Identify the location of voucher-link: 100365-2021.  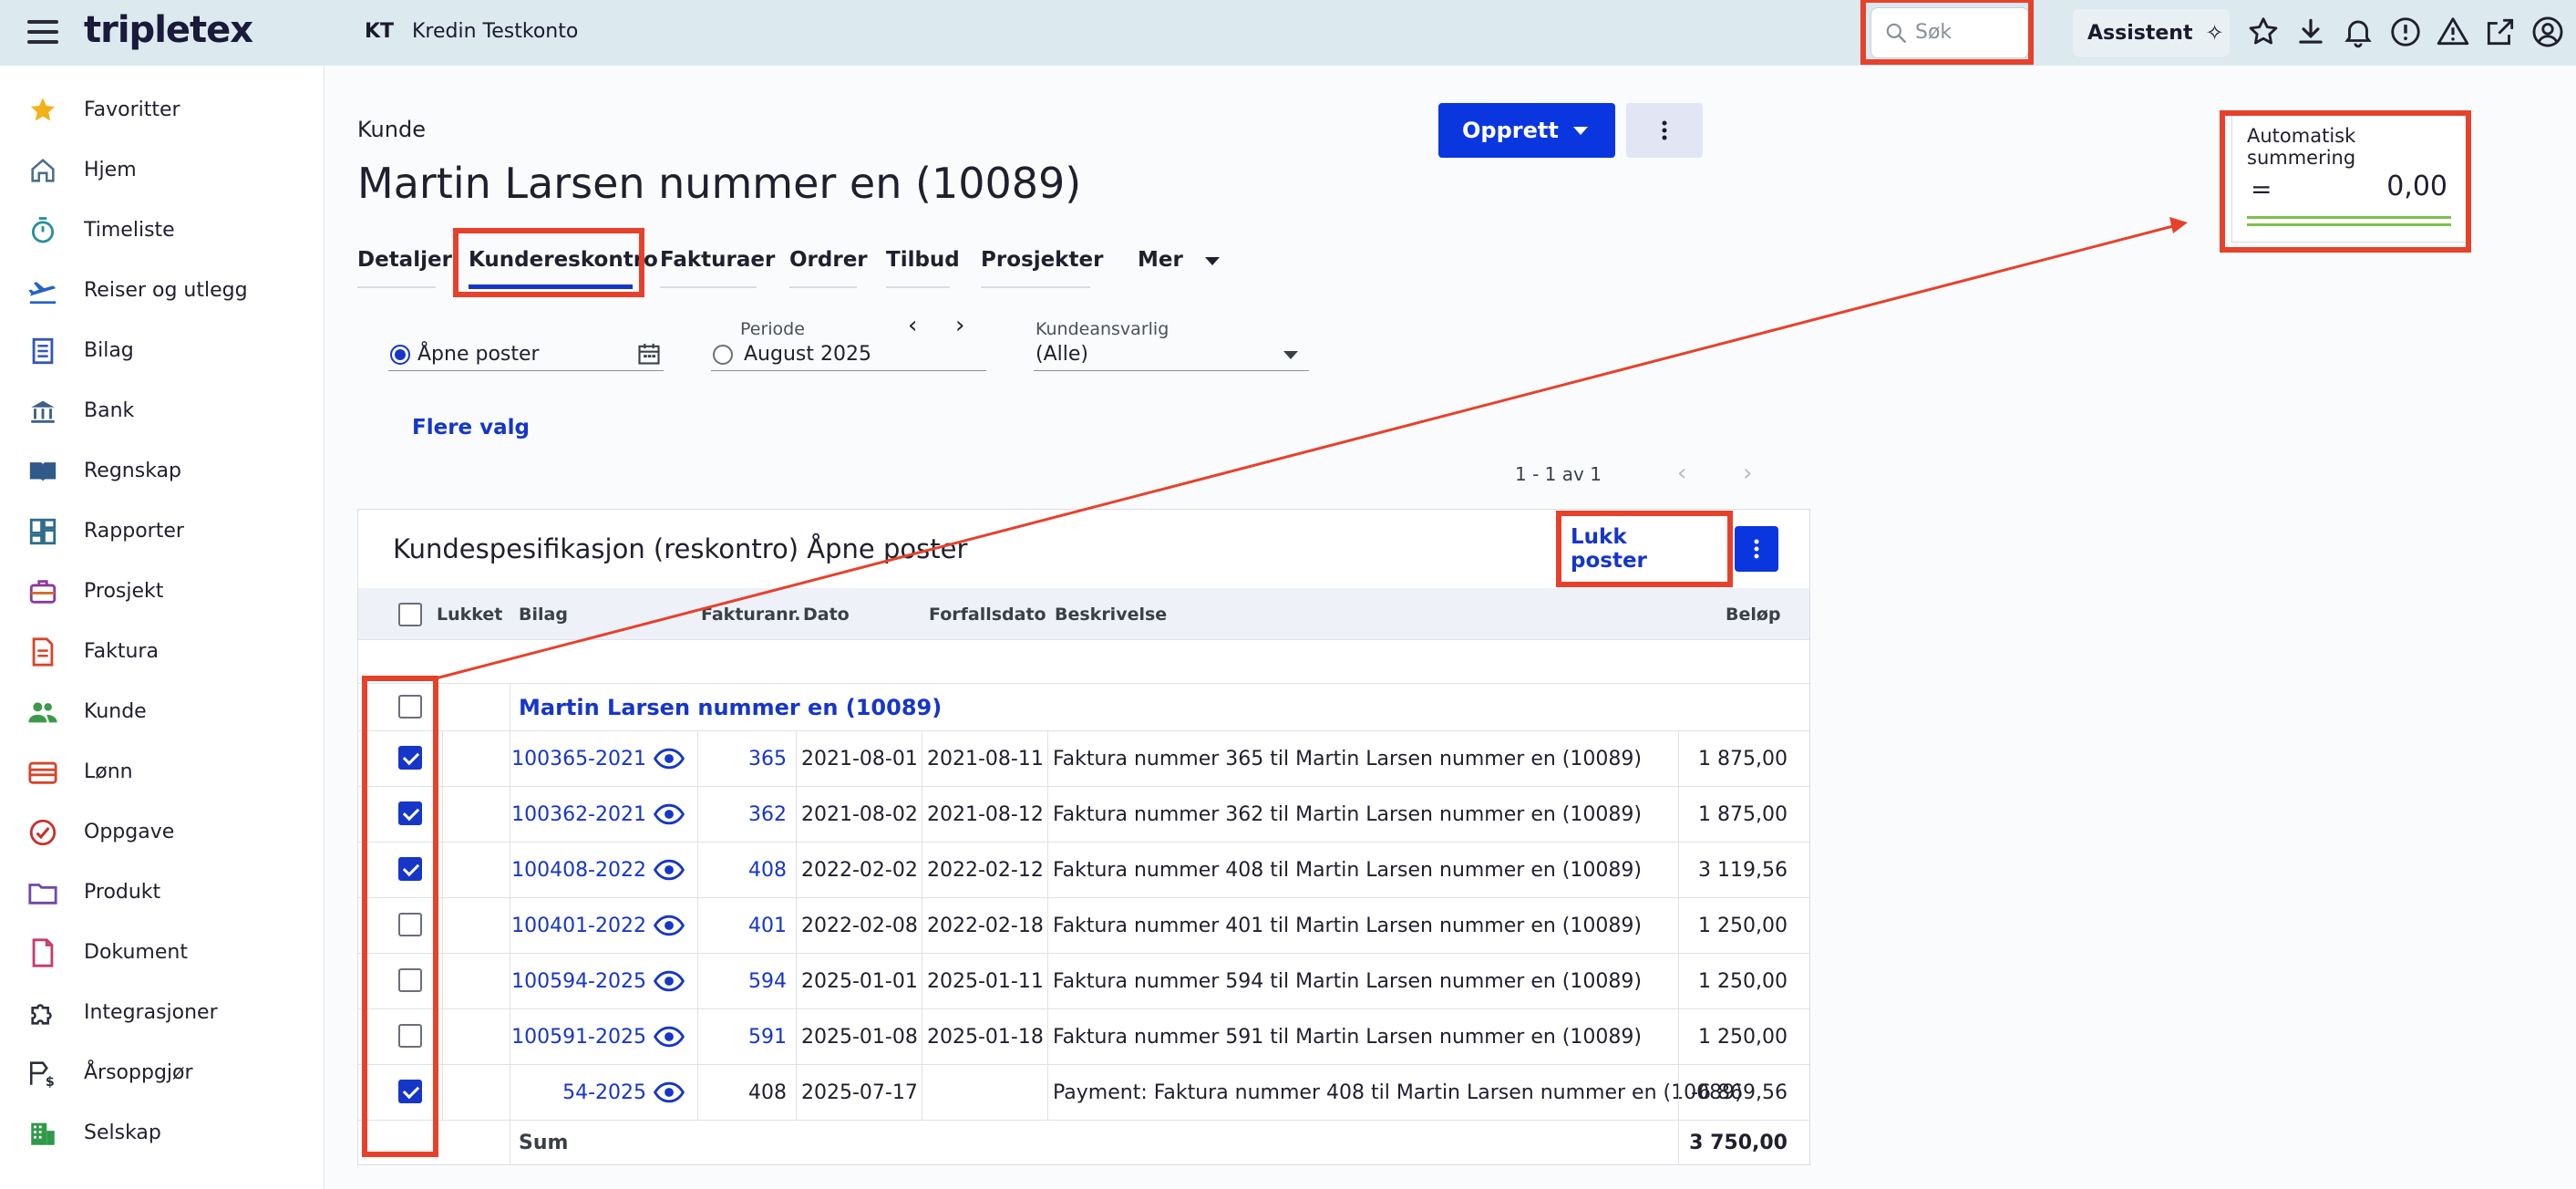
(578, 759).